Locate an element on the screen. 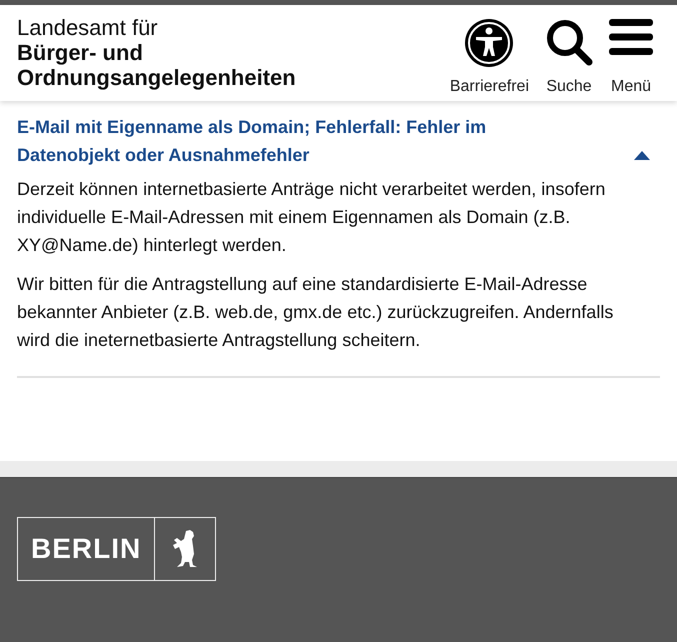 Image resolution: width=677 pixels, height=642 pixels. berlin-logo: BERLIN is located at coordinates (116, 549).